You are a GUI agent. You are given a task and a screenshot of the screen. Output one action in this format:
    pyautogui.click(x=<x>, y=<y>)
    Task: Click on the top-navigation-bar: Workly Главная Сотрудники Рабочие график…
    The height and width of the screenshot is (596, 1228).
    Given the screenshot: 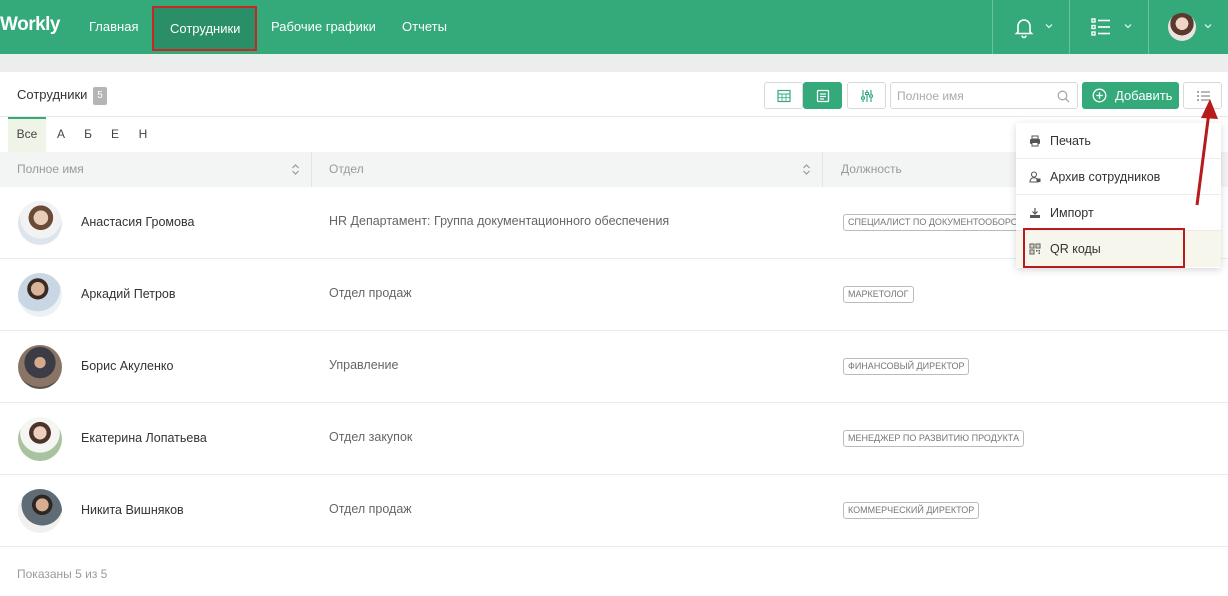 What is the action you would take?
    pyautogui.click(x=614, y=27)
    